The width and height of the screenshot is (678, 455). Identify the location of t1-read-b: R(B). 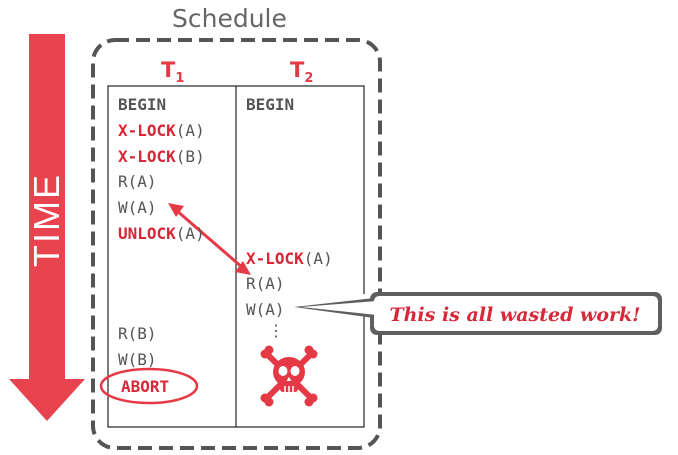
(137, 333).